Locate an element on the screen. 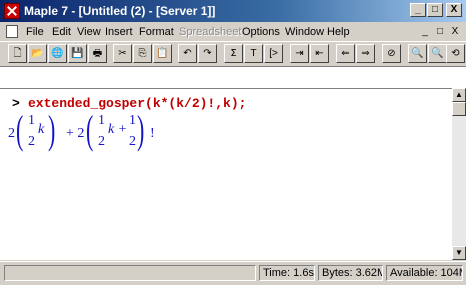 The width and height of the screenshot is (466, 285). document-icon is located at coordinates (12, 31).